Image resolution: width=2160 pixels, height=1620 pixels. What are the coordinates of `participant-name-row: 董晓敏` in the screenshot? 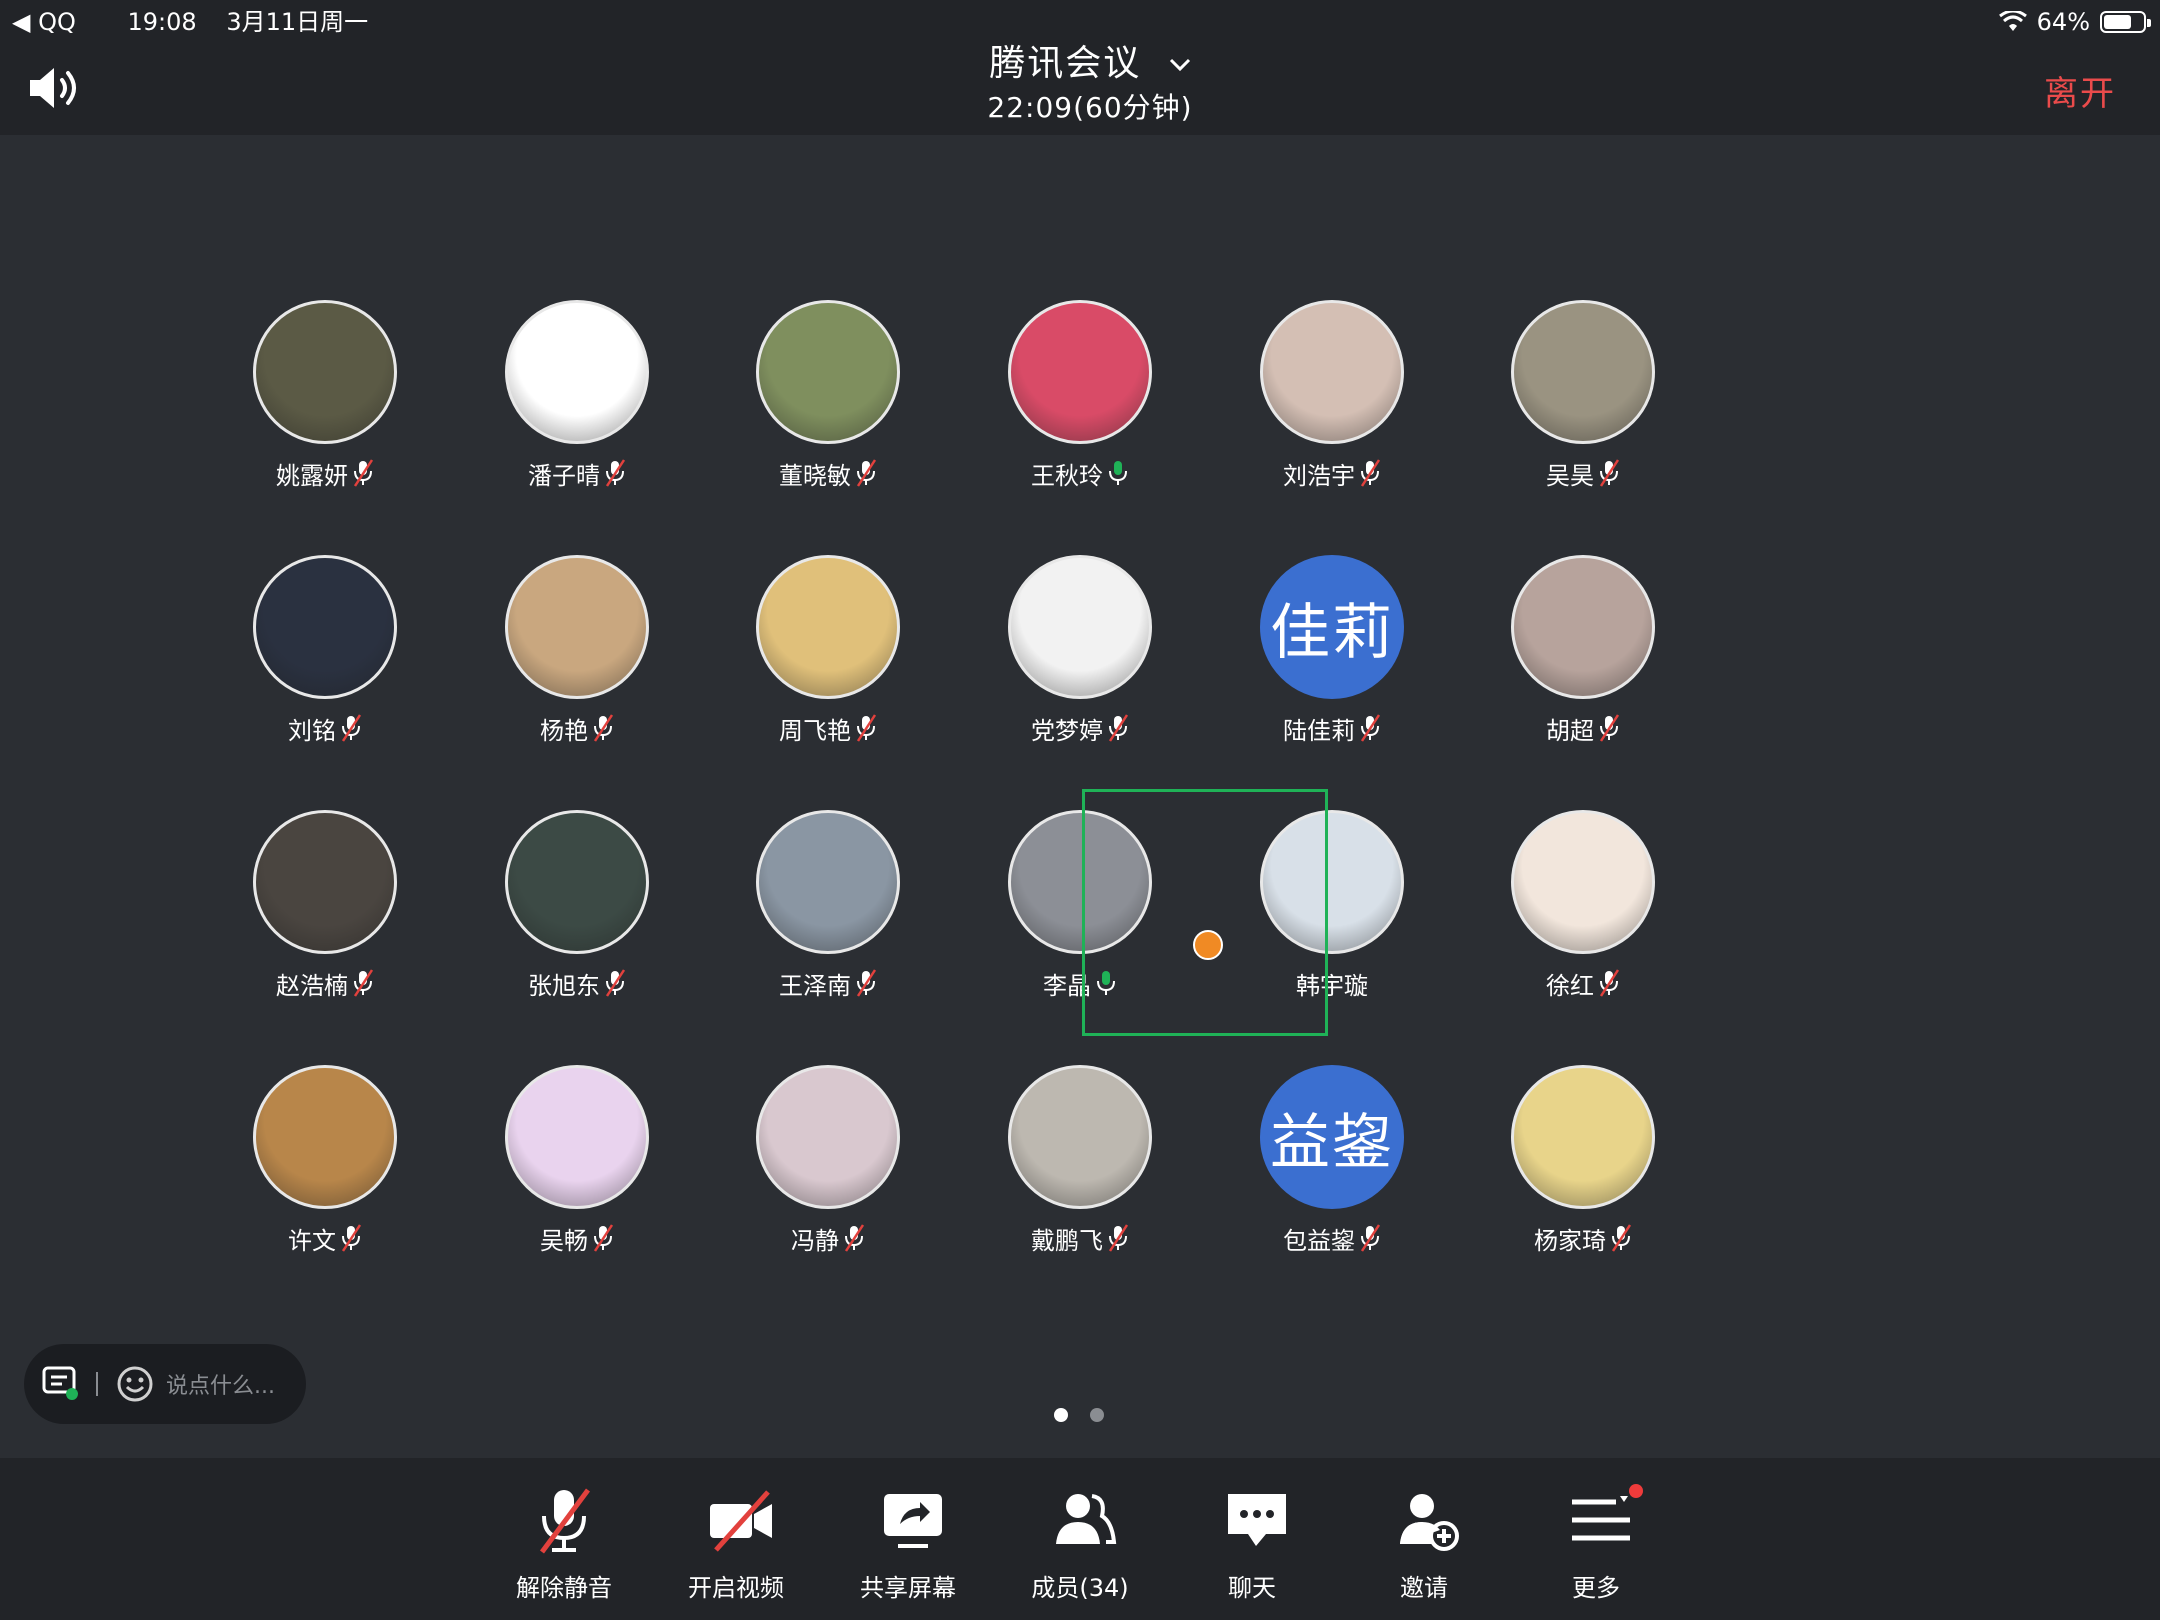 It's located at (828, 473).